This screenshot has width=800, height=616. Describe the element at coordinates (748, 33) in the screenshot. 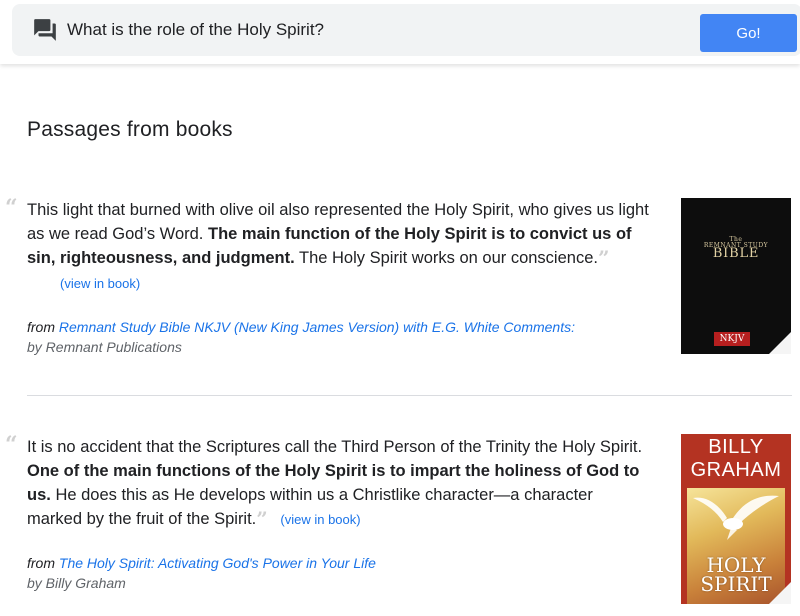

I see `go-button: Go!` at that location.